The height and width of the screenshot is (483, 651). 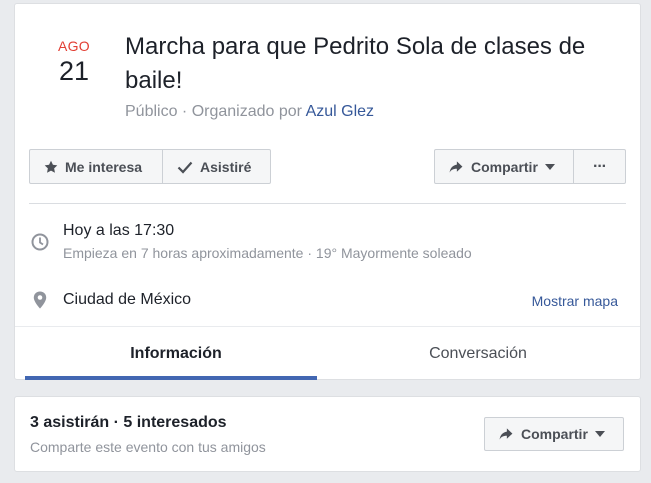 What do you see at coordinates (51, 166) in the screenshot?
I see `star-icon` at bounding box center [51, 166].